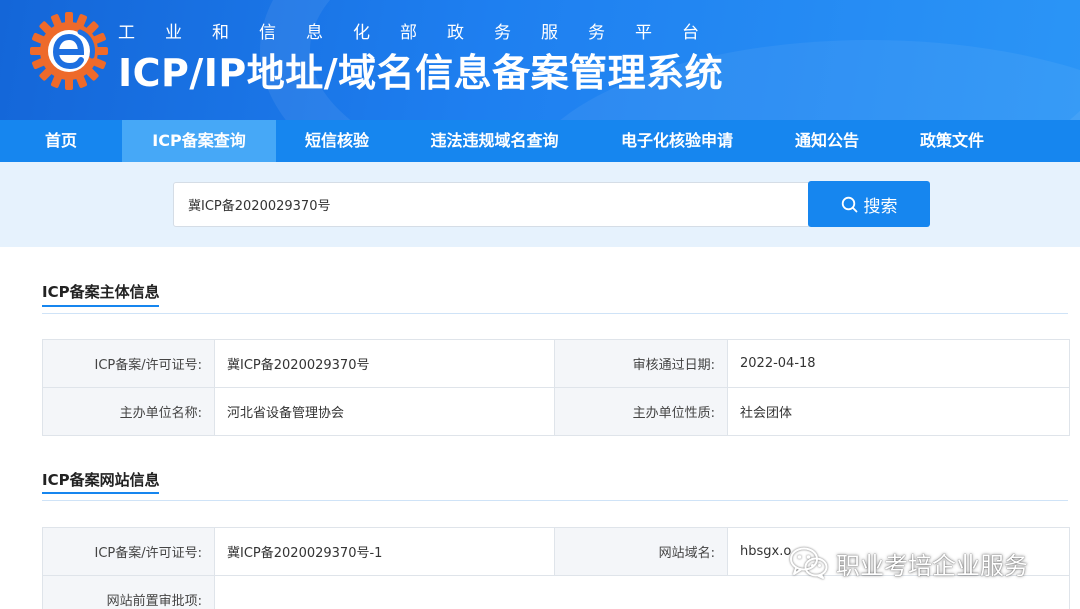  I want to click on nav-item-e-verify-apply: 电子化核验申请, so click(677, 141).